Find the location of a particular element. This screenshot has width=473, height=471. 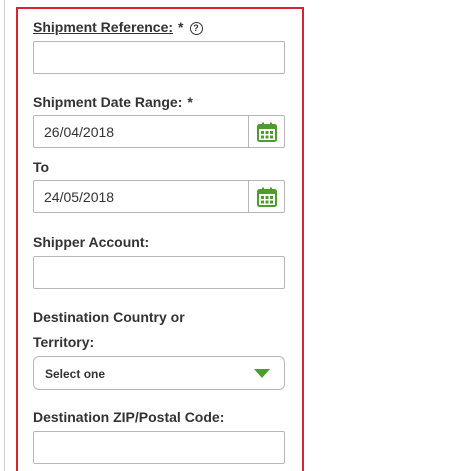

date-to-value: 24/05/2018 is located at coordinates (79, 197).